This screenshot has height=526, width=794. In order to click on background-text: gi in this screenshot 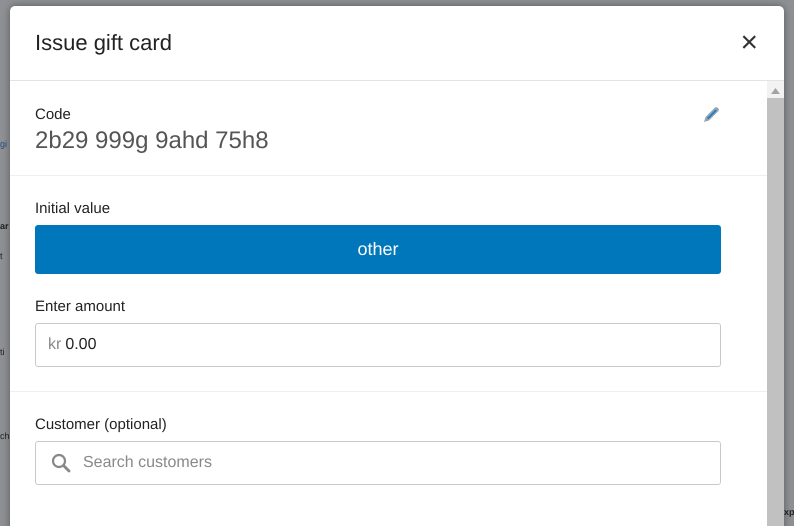, I will do `click(4, 144)`.